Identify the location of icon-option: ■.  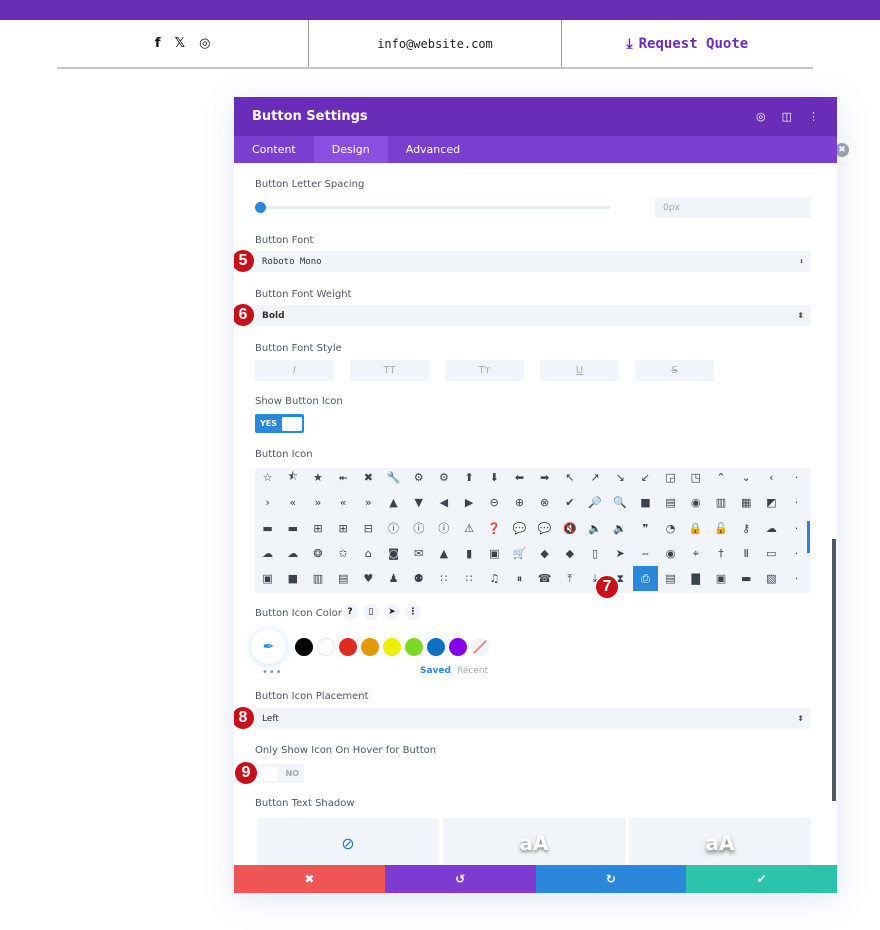
(292, 578).